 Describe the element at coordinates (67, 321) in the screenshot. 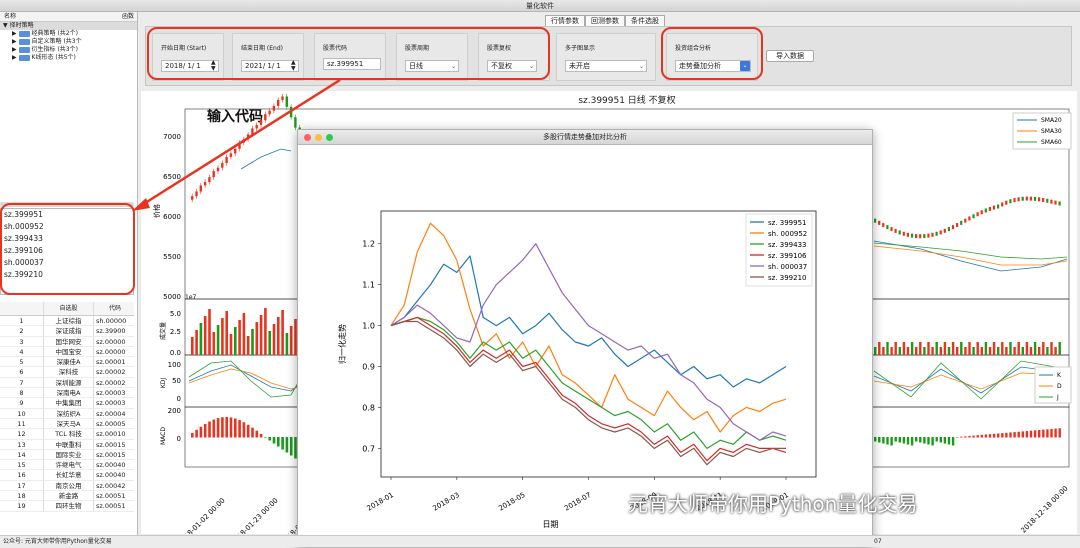

I see `table-row: 1 上证综指 sh.00000` at that location.